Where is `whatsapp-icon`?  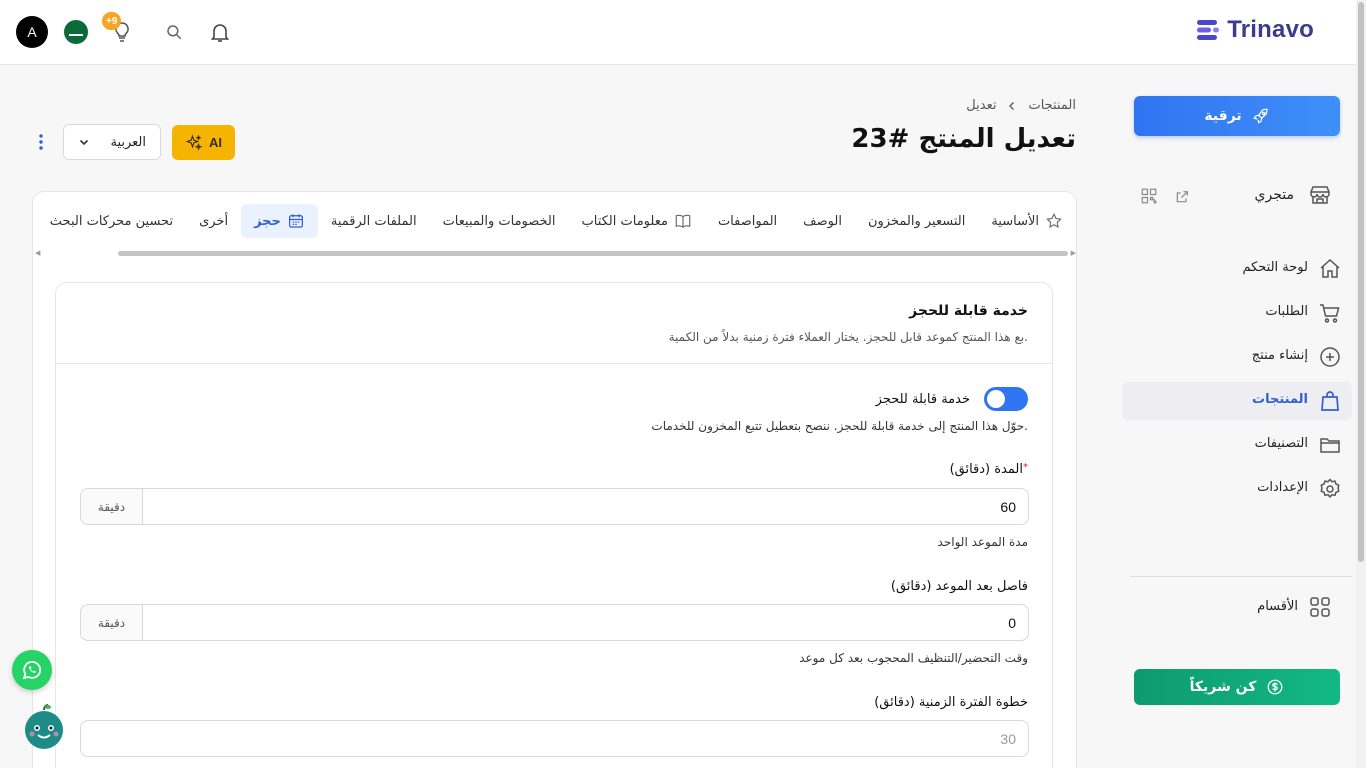 whatsapp-icon is located at coordinates (32, 670).